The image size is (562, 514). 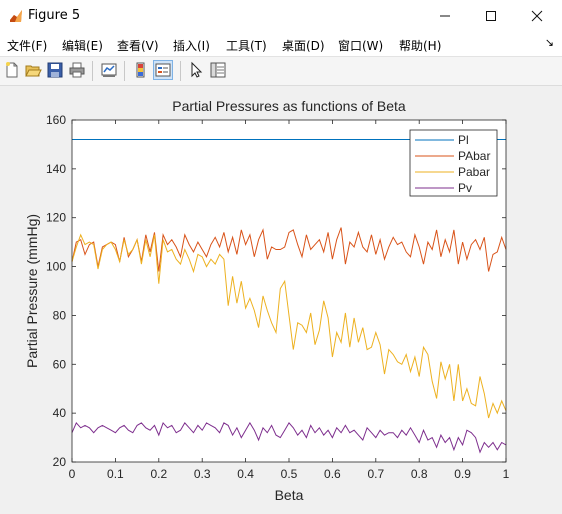 What do you see at coordinates (56, 169) in the screenshot?
I see `y-tick-label: 140` at bounding box center [56, 169].